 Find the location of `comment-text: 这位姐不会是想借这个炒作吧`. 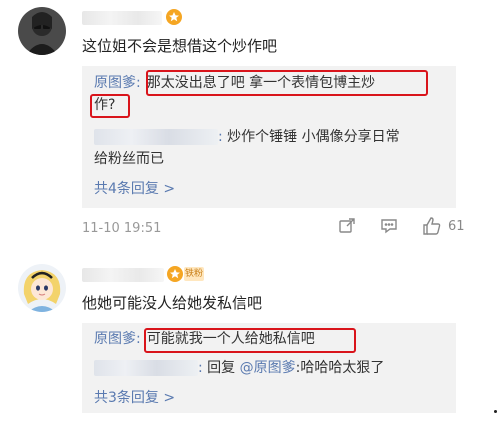

comment-text: 这位姐不会是想借这个炒作吧 is located at coordinates (180, 46).